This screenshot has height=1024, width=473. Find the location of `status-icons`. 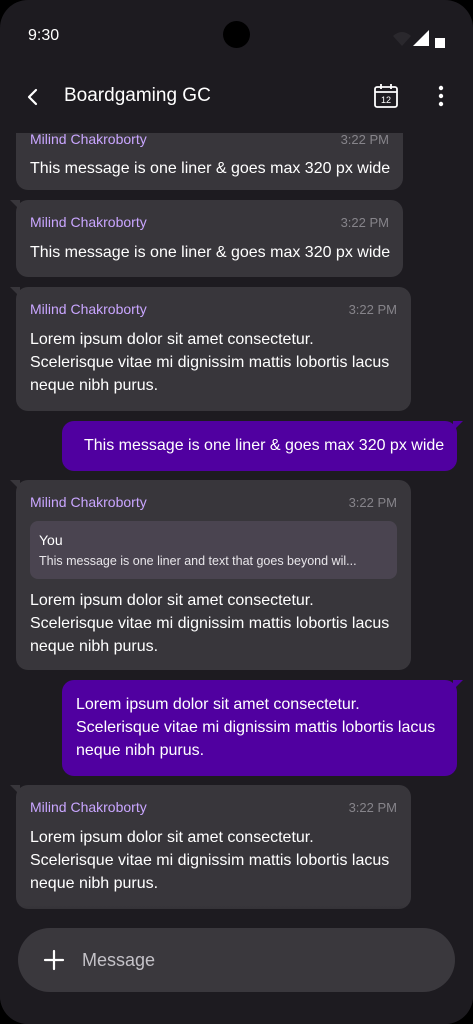

status-icons is located at coordinates (419, 39).